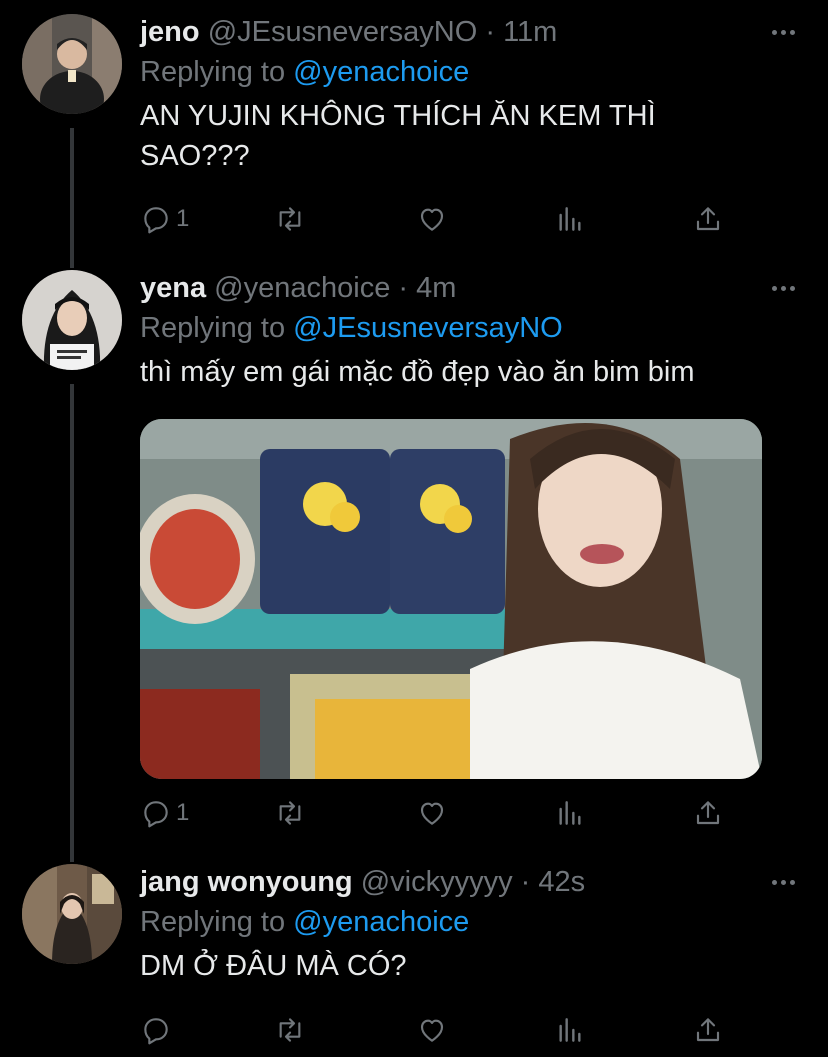 The width and height of the screenshot is (828, 1057). Describe the element at coordinates (246, 882) in the screenshot. I see `display-name: jang wonyoung` at that location.